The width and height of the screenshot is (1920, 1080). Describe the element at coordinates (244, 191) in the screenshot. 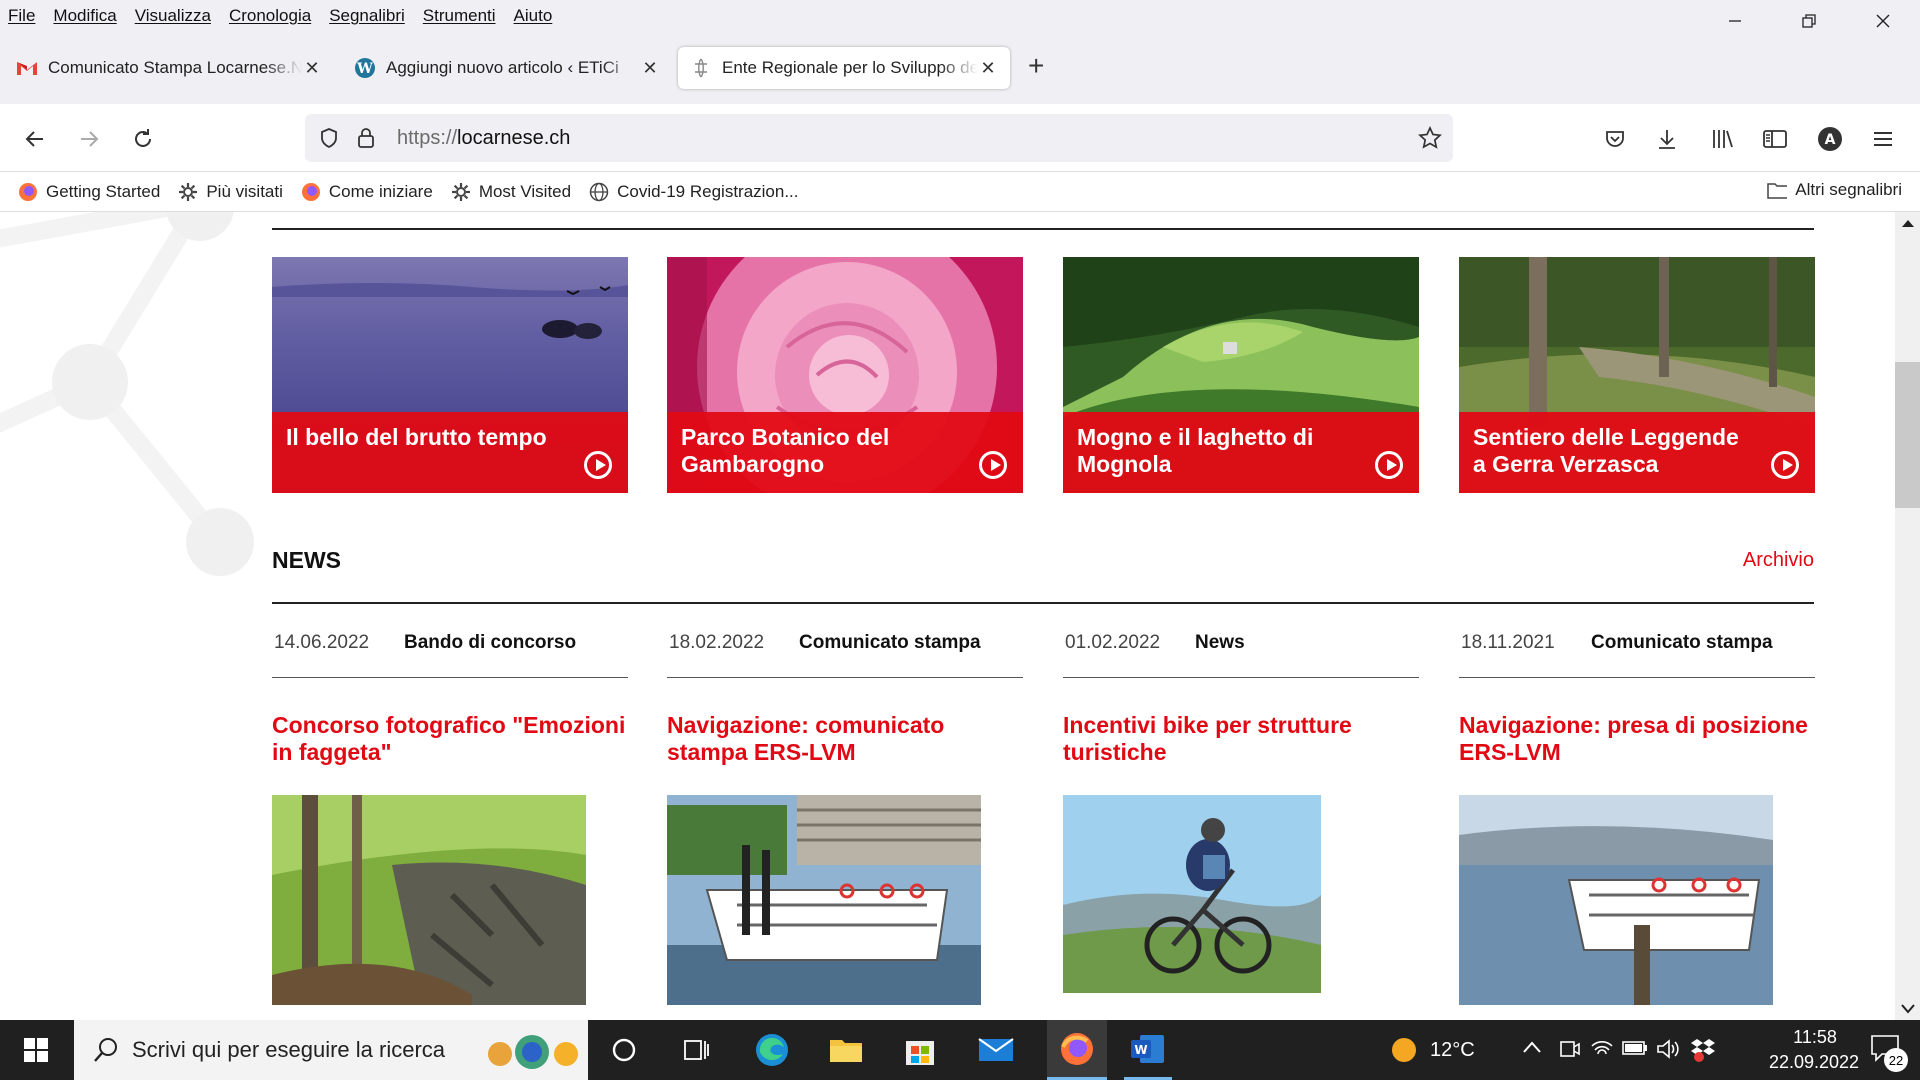

I see `bookmark-label: Più visitati` at that location.